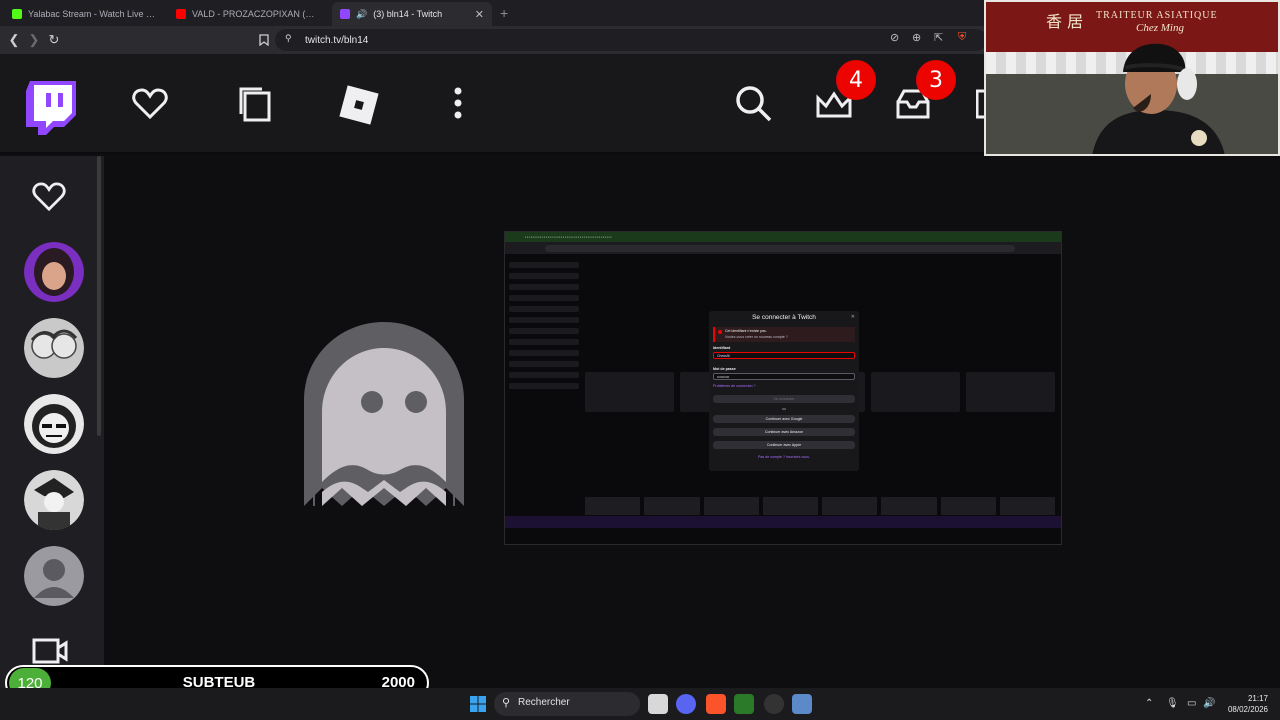 The width and height of the screenshot is (1280, 720). I want to click on error-text: Cet identifiant n'existe pas., so click(746, 331).